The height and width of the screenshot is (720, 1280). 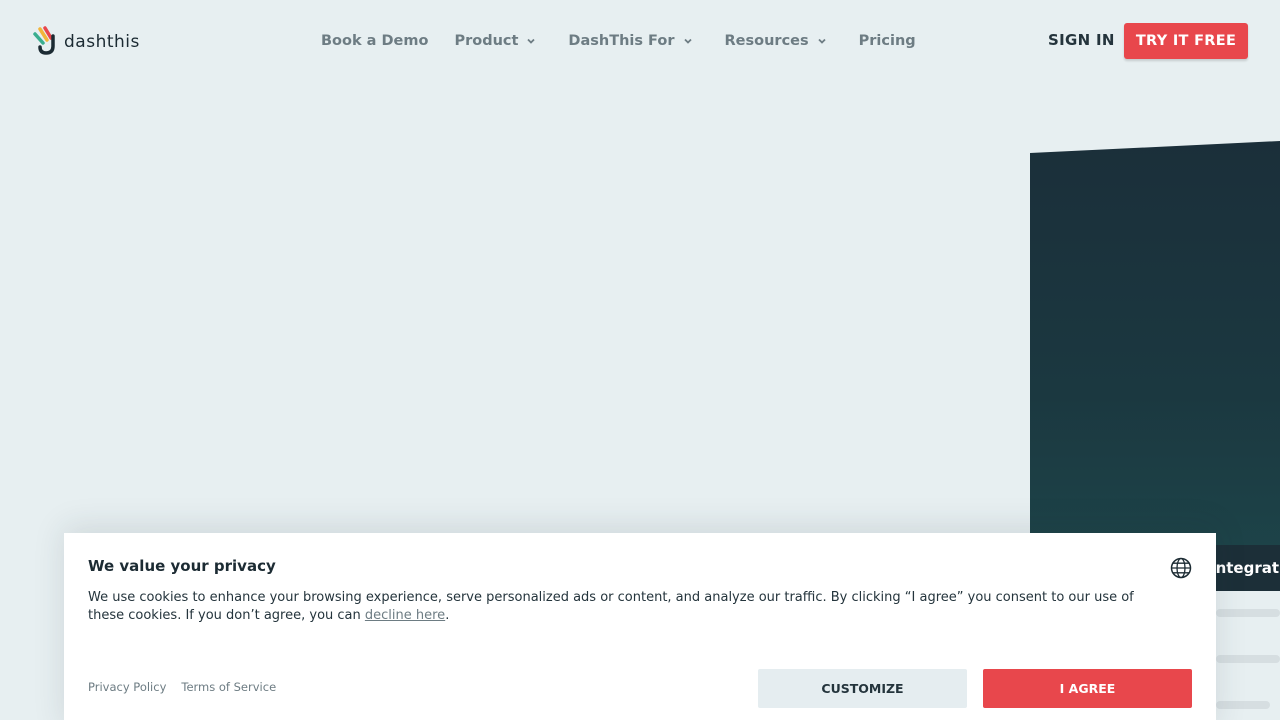 What do you see at coordinates (447, 615) in the screenshot?
I see `cookie-text-end: .` at bounding box center [447, 615].